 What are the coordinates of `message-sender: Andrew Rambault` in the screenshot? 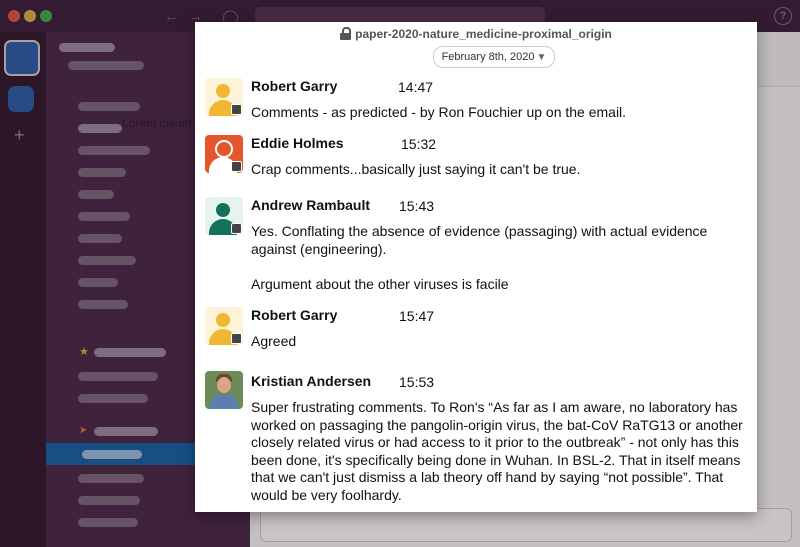 It's located at (310, 205).